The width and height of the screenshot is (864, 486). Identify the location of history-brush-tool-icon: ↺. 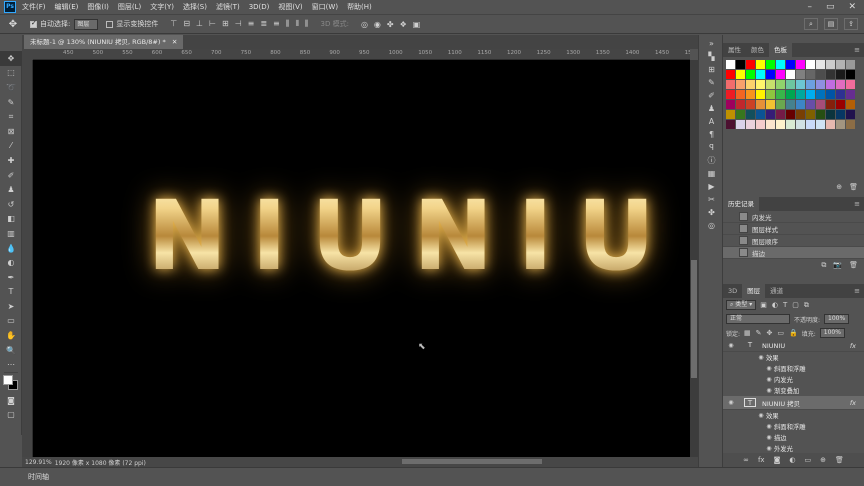
(11, 204).